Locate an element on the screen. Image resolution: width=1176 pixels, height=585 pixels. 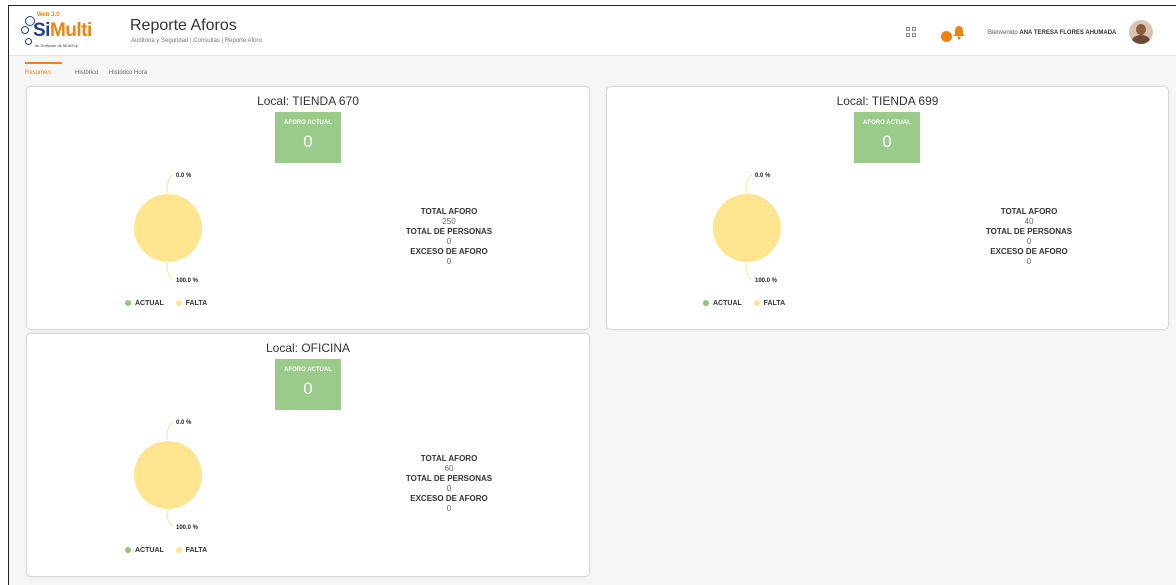
bell-icon is located at coordinates (959, 32).